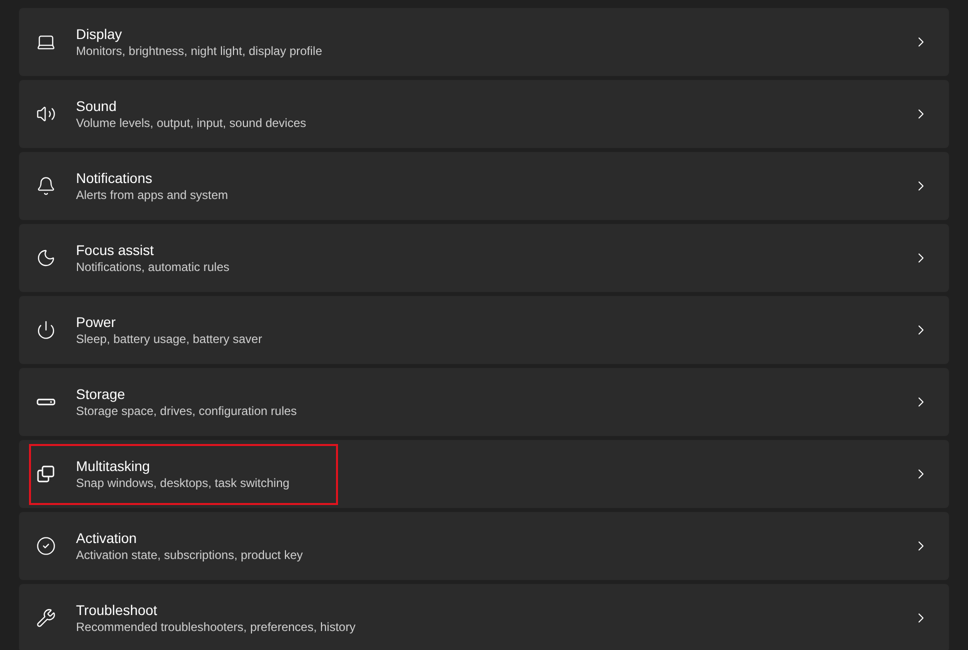  Describe the element at coordinates (46, 474) in the screenshot. I see `windows-icon` at that location.